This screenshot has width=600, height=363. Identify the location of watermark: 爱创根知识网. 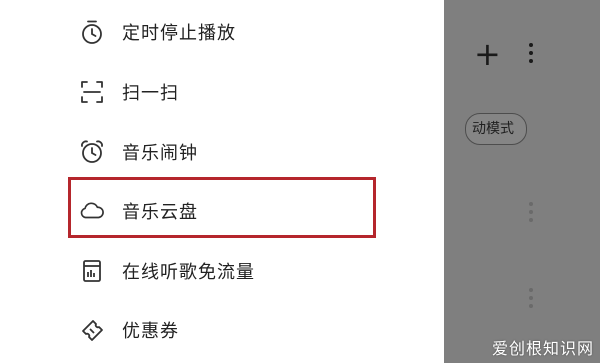
(542, 348).